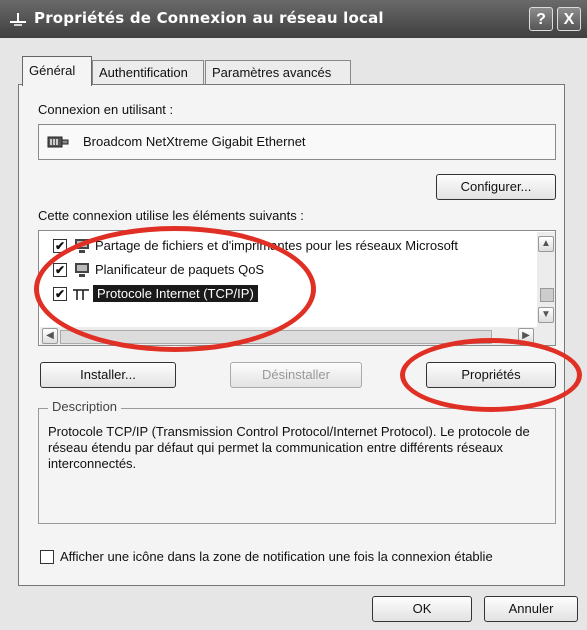 The width and height of the screenshot is (587, 630). What do you see at coordinates (175, 289) in the screenshot?
I see `annotation-oval-tcpip` at bounding box center [175, 289].